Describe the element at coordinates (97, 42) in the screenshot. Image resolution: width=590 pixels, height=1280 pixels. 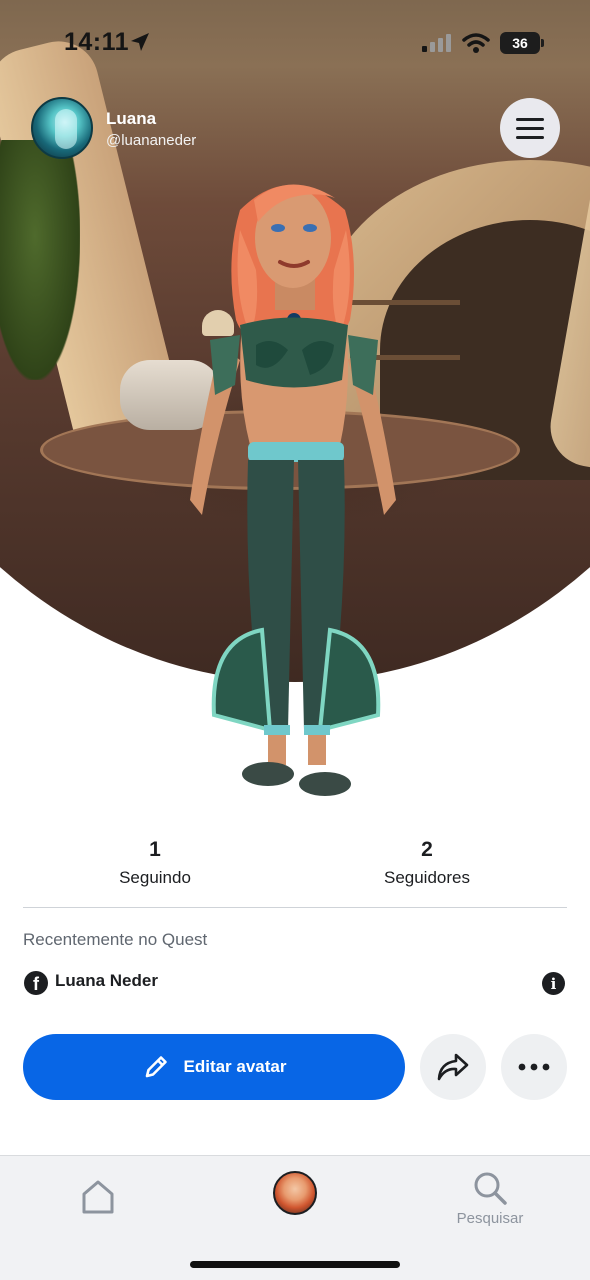
I see `status-time: 14:11` at that location.